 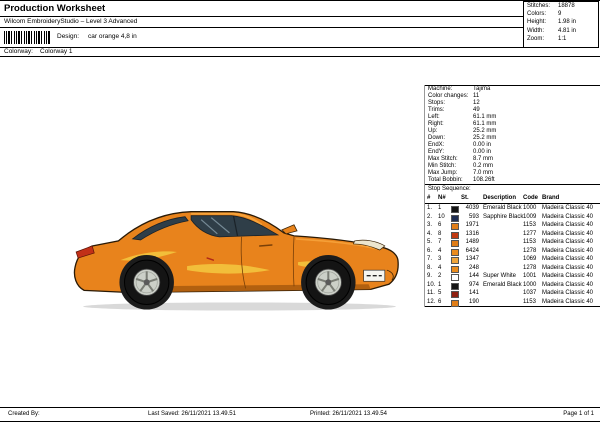 What do you see at coordinates (192, 414) in the screenshot?
I see `last-saved-timestamp: Last Saved: 26/11/2021 13.49.51` at bounding box center [192, 414].